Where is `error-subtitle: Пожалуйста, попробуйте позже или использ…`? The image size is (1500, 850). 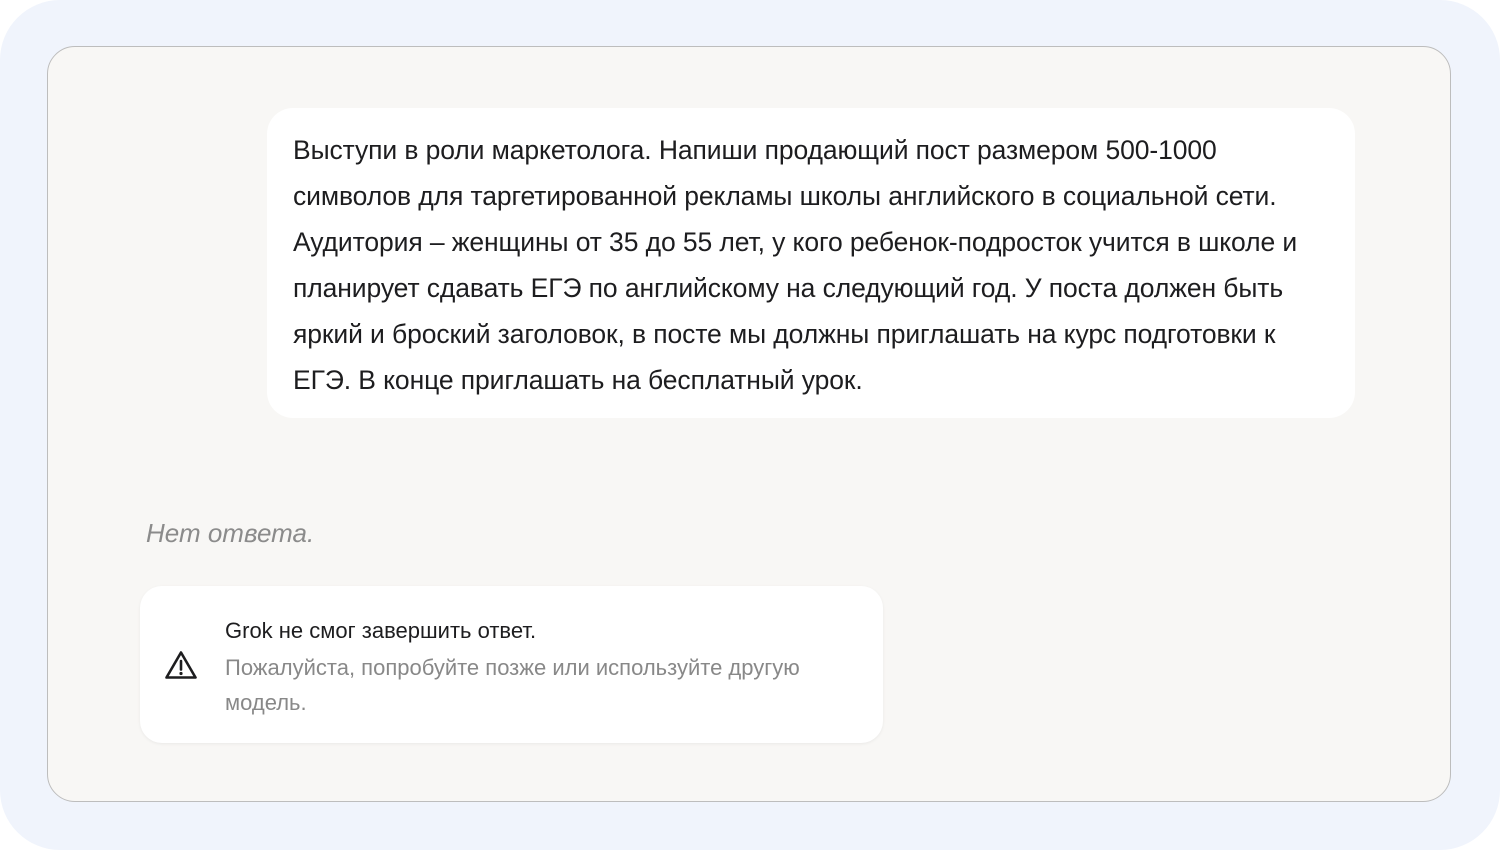
error-subtitle: Пожалуйста, попробуйте позже или использ… is located at coordinates (512, 685).